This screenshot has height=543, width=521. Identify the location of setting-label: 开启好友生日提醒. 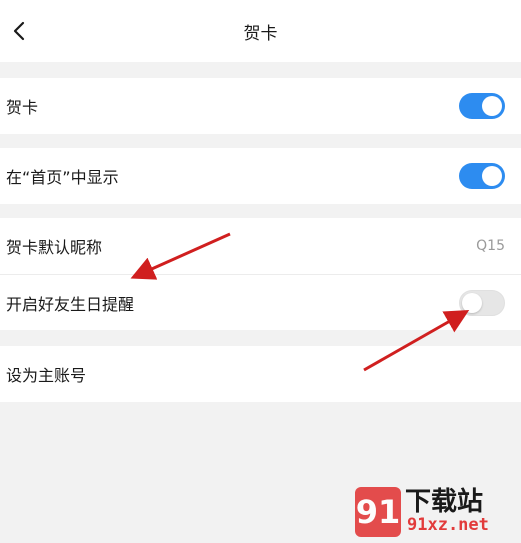
(70, 304).